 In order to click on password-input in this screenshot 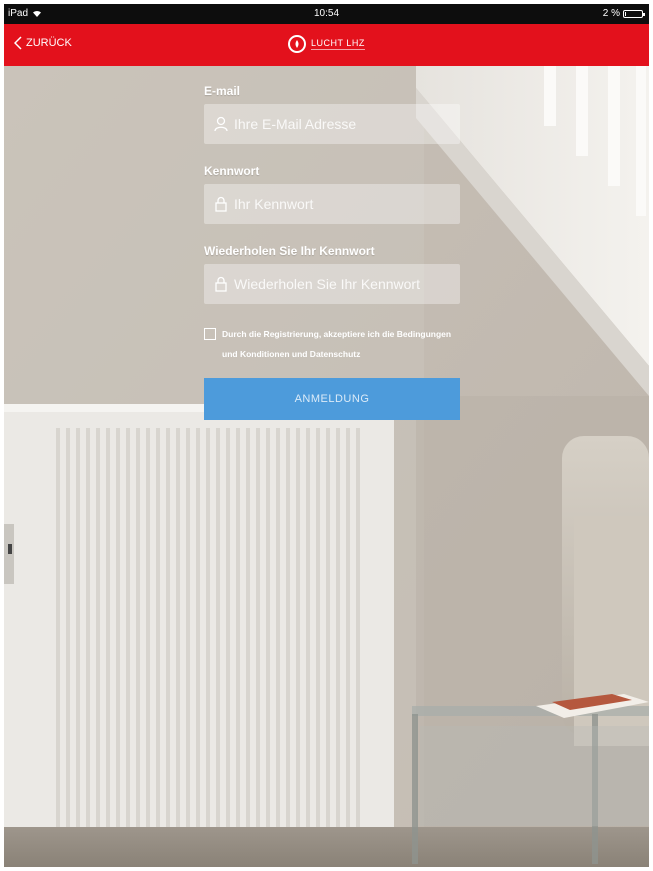, I will do `click(339, 204)`.